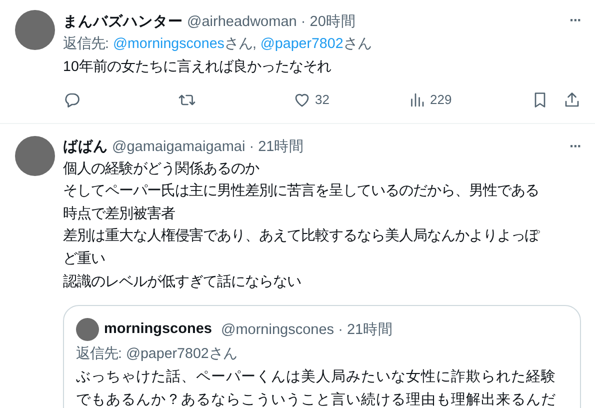  Describe the element at coordinates (197, 67) in the screenshot. I see `post-text: 10年前の女たちに言えれば良かったなそれ` at that location.